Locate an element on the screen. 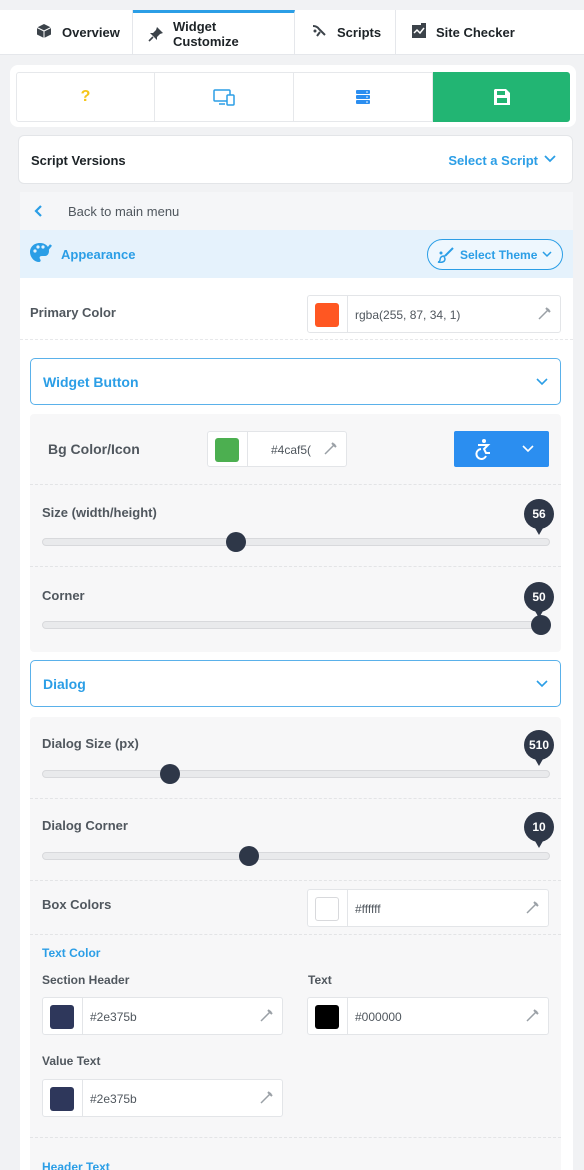  tab-site-checker: Site Checker is located at coordinates (463, 32).